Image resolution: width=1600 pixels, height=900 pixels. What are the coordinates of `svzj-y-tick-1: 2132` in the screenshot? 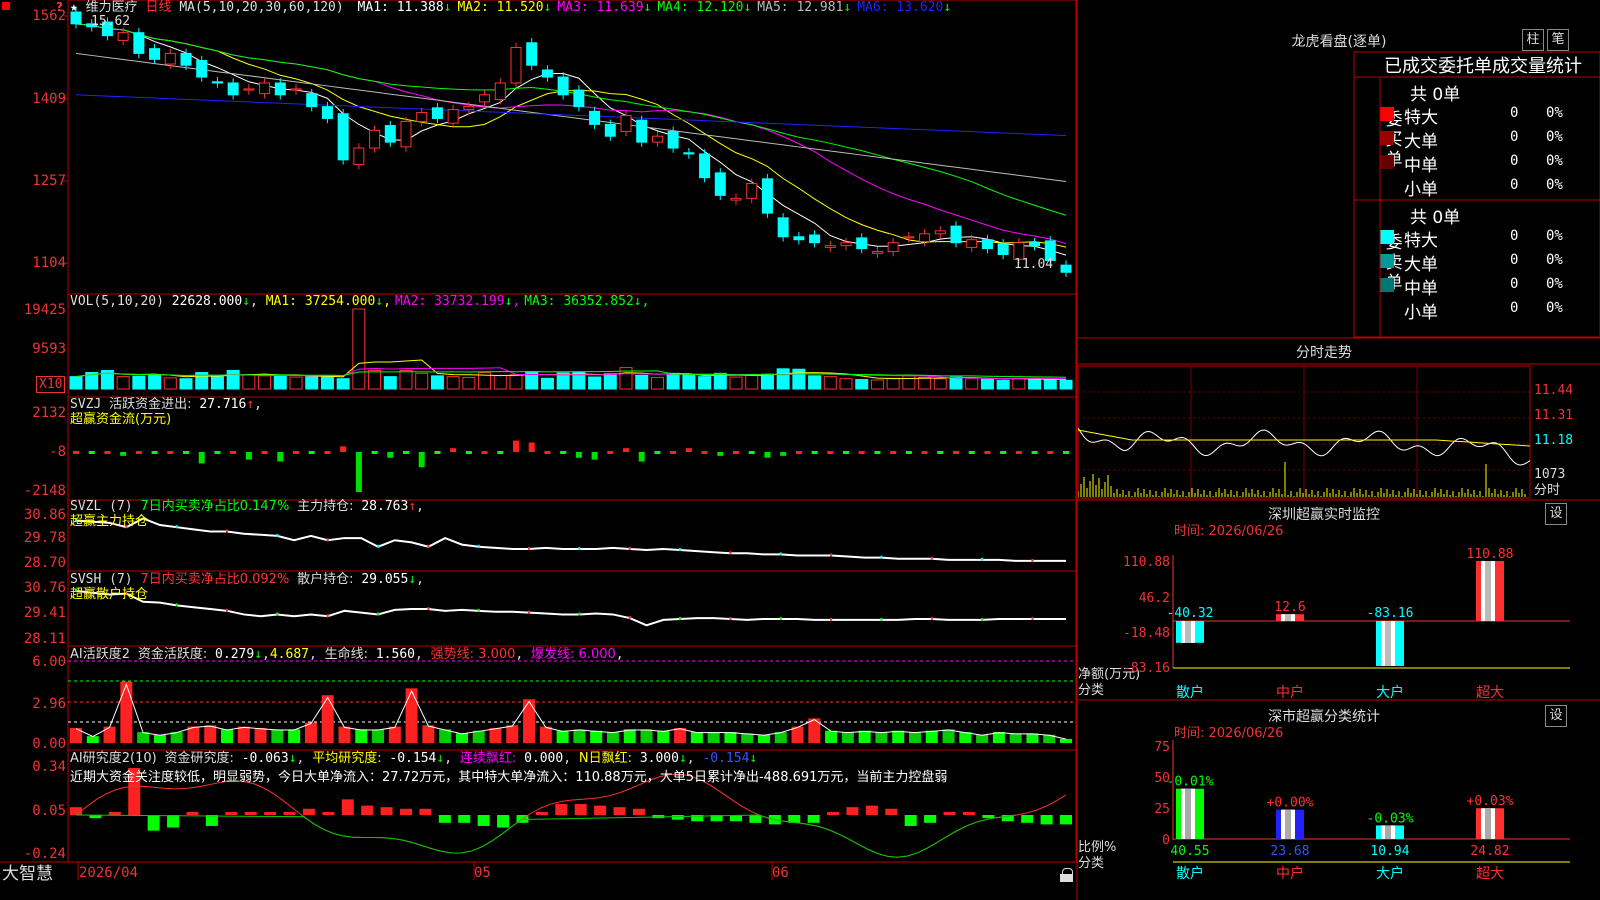 It's located at (49, 413).